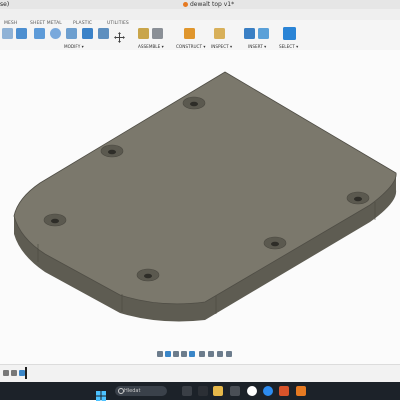 The height and width of the screenshot is (405, 400). I want to click on group-inspect: INSPECT ▾, so click(221, 46).